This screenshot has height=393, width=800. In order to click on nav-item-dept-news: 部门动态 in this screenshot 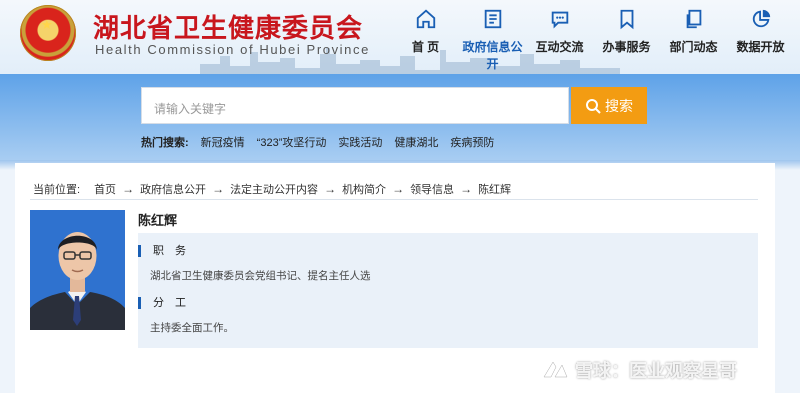, I will do `click(693, 40)`.